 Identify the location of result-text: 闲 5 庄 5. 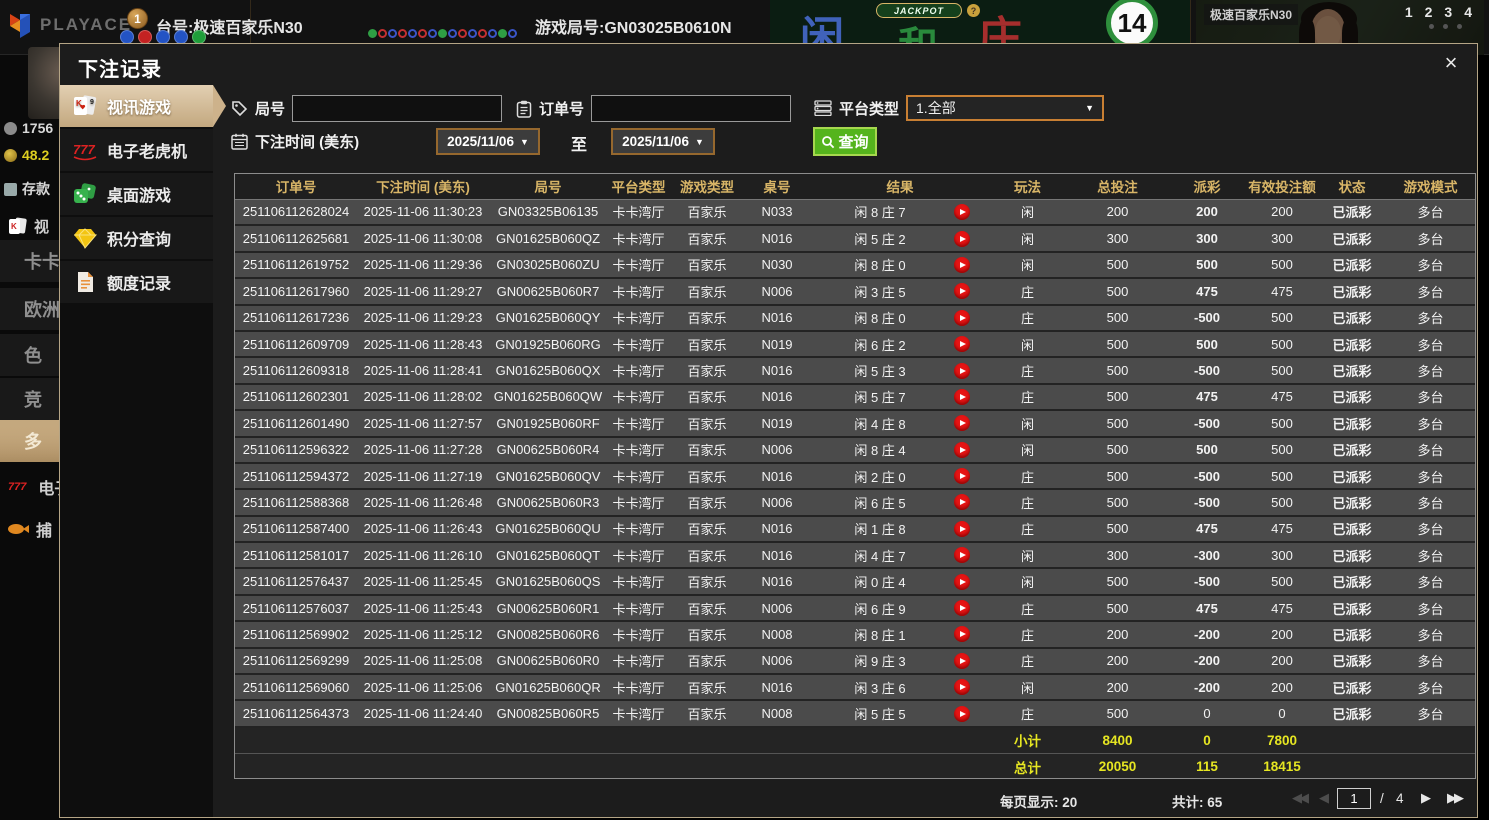
(880, 715).